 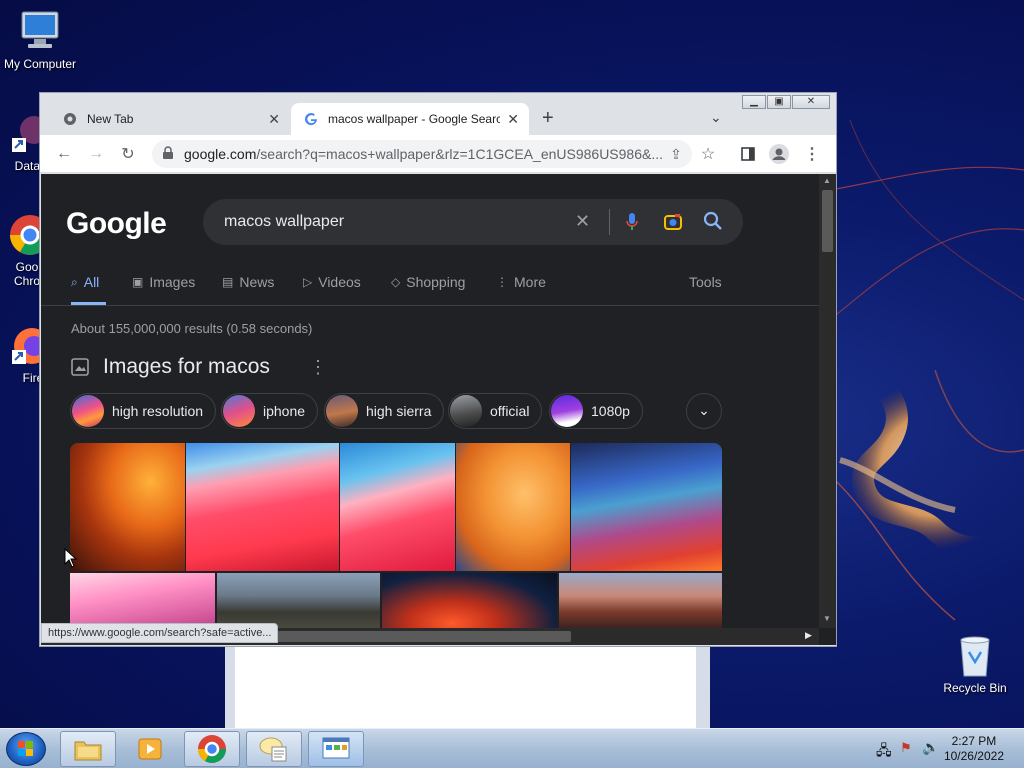 I want to click on folder-icon, so click(x=88, y=751).